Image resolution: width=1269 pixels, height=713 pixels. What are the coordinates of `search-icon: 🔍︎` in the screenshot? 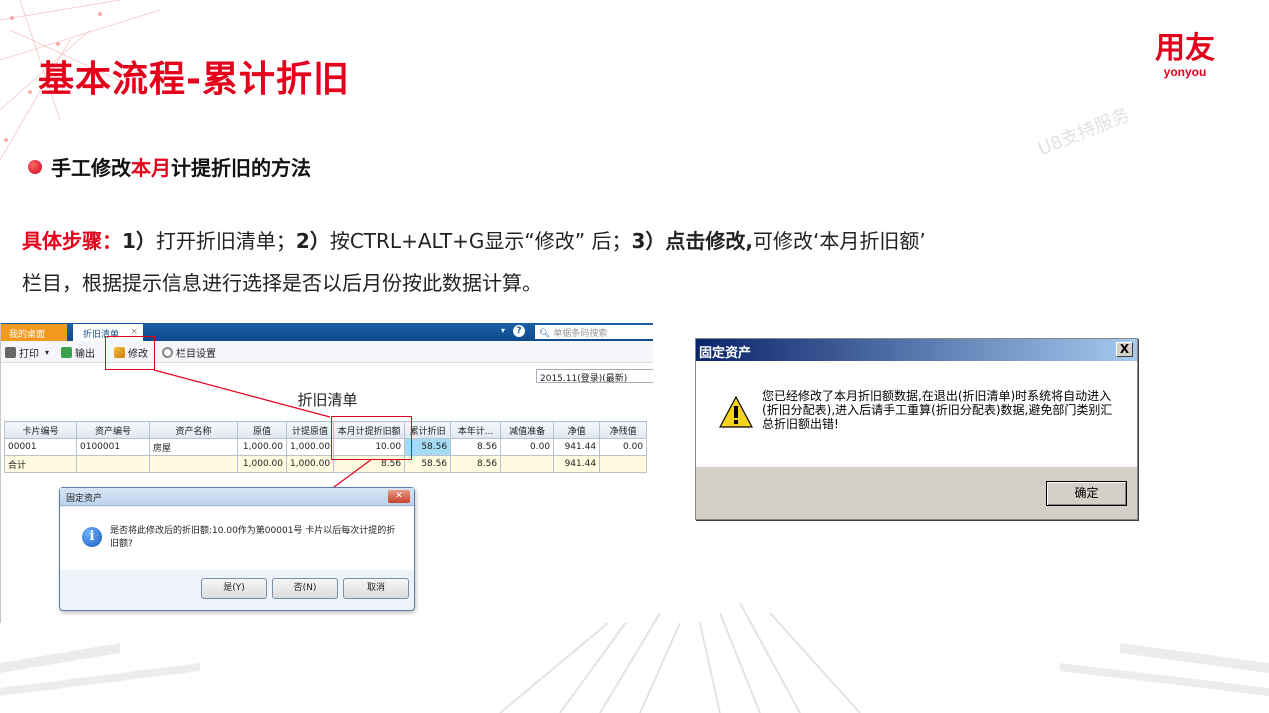 It's located at (545, 334).